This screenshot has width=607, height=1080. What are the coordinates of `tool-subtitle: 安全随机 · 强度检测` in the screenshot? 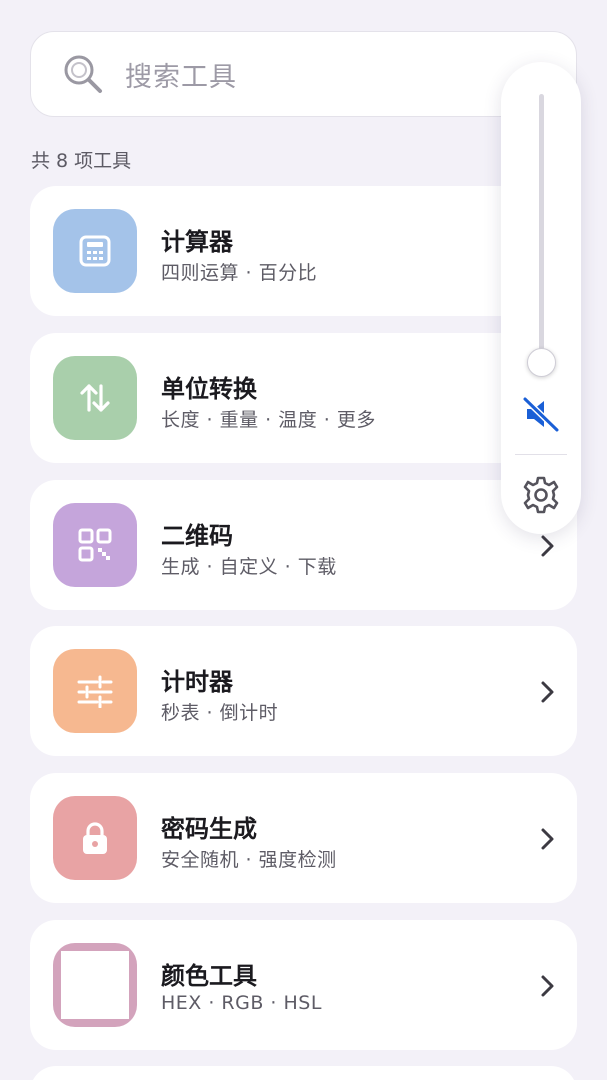 It's located at (249, 860).